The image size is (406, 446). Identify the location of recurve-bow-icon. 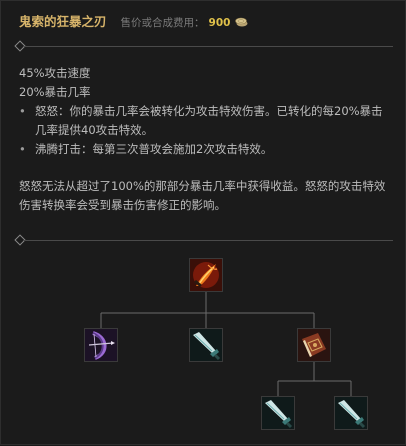
(101, 345).